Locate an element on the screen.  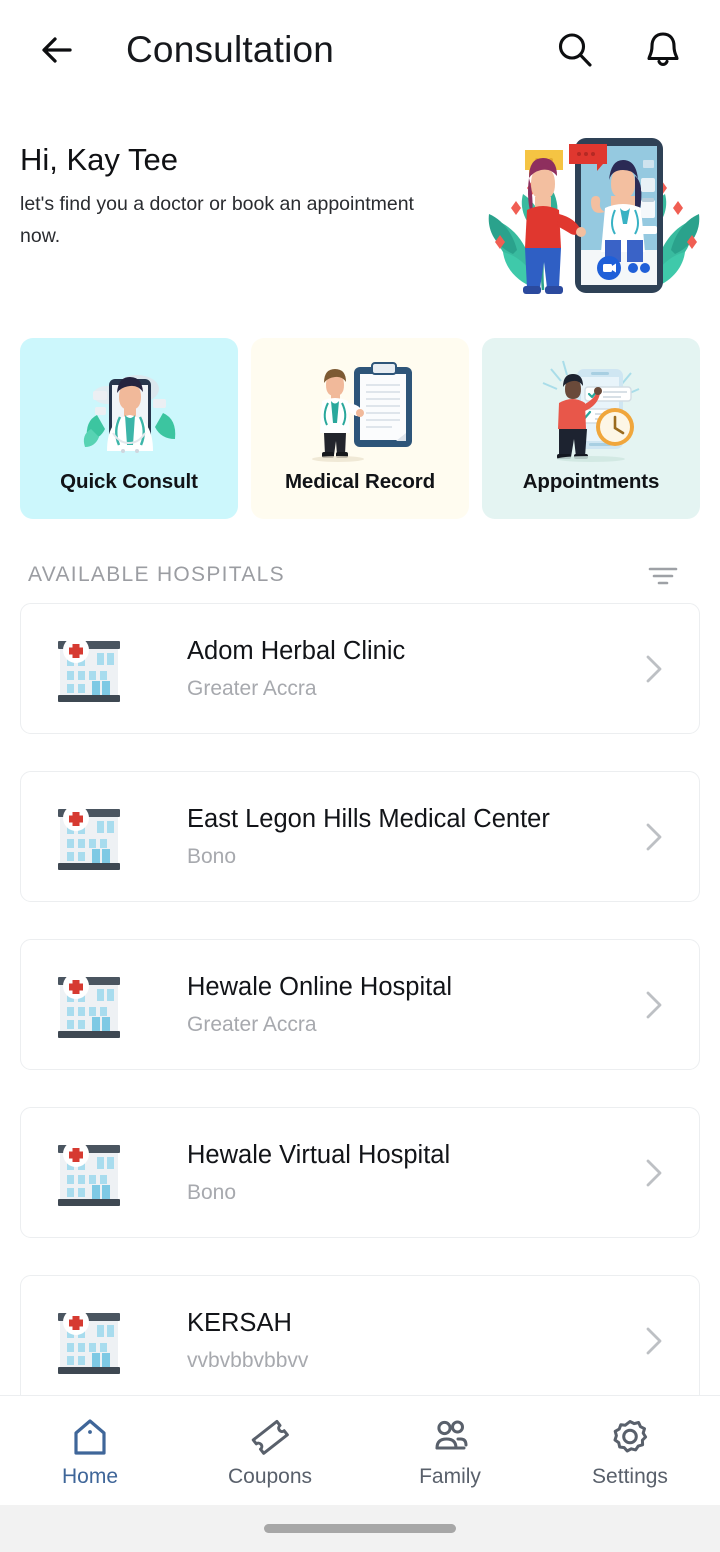
home-indicator-area is located at coordinates (360, 1528).